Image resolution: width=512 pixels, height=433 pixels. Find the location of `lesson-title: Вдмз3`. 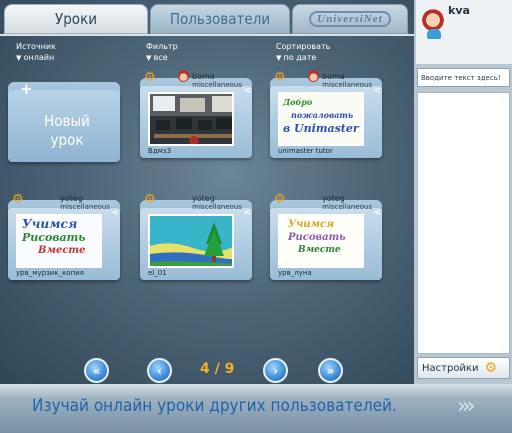

lesson-title: Вдмз3 is located at coordinates (160, 151).